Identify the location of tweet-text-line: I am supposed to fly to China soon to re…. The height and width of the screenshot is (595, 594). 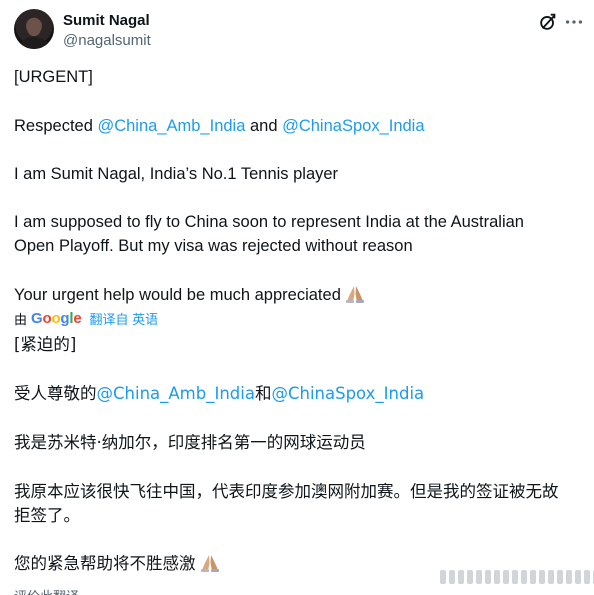
(269, 222).